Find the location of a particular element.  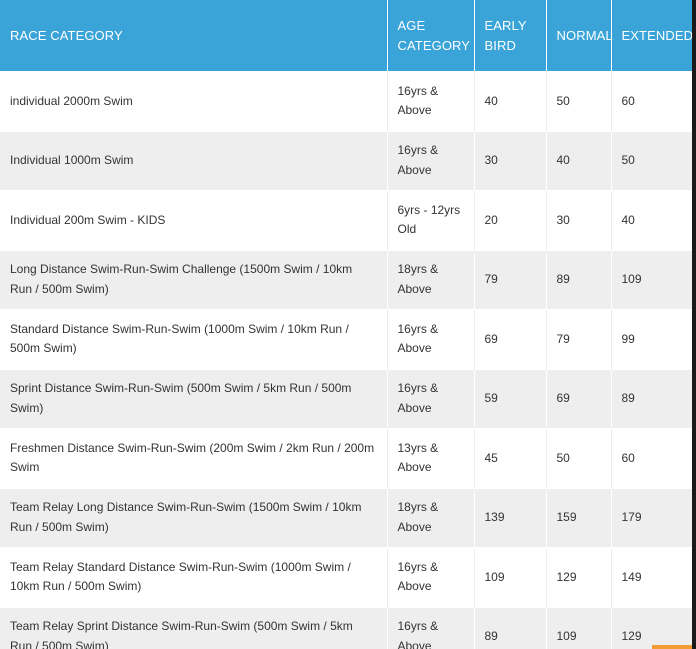

age-category-cell: 13yrs & Above is located at coordinates (431, 458).